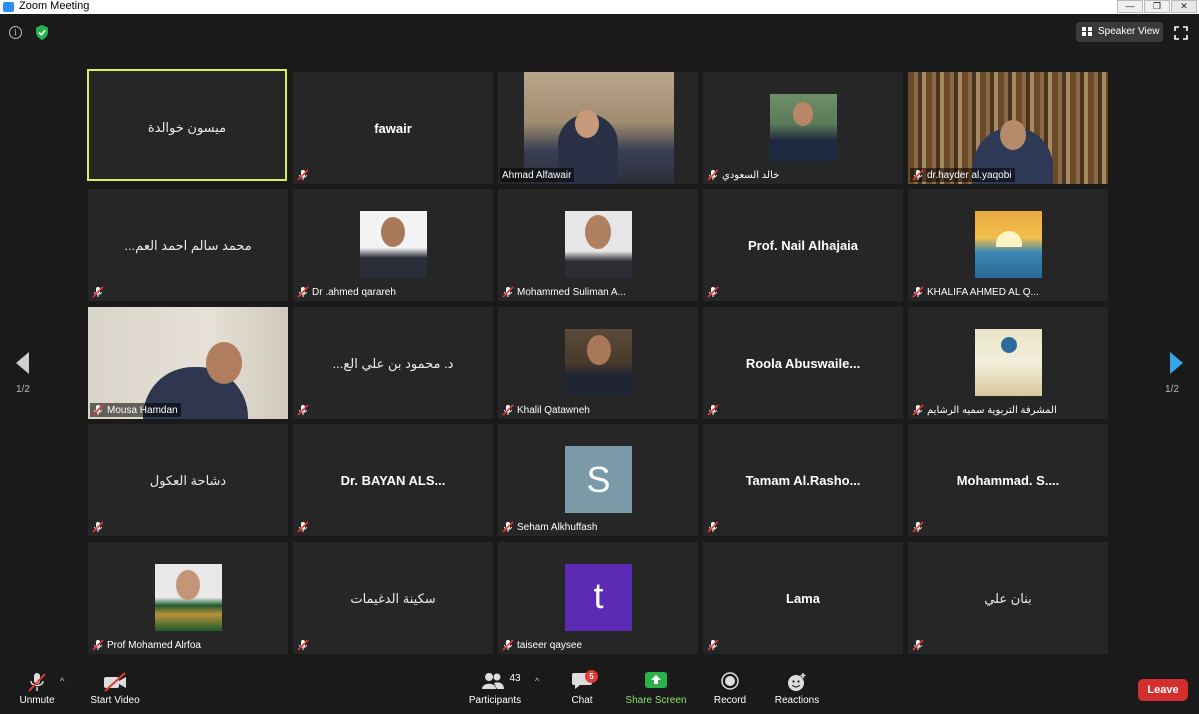 The image size is (1199, 714). I want to click on participant-tile: ميسون خوالدة, so click(187, 125).